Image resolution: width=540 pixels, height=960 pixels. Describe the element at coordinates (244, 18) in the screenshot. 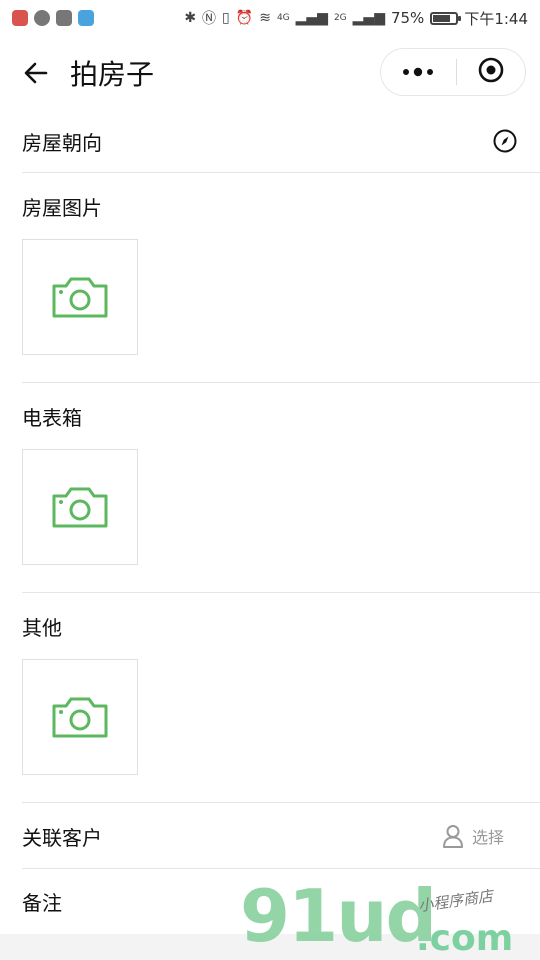

I see `alarm-icon: ⏰` at that location.